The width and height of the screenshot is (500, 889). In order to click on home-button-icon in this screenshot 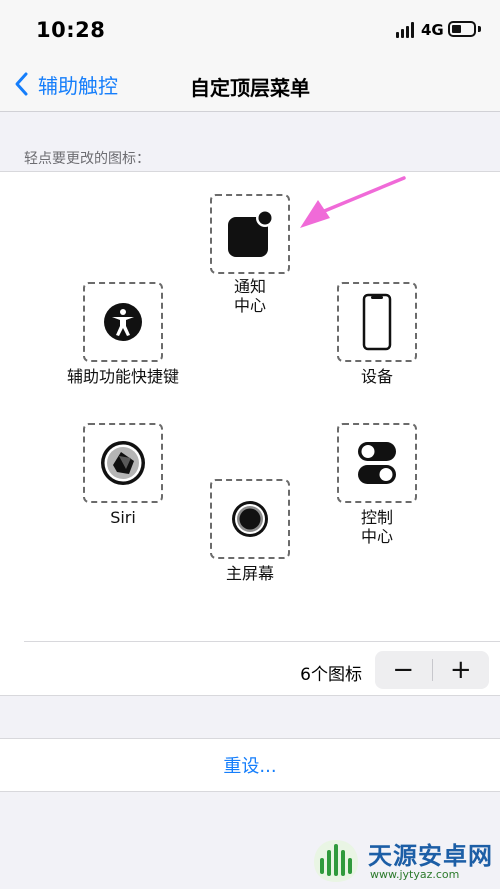, I will do `click(250, 519)`.